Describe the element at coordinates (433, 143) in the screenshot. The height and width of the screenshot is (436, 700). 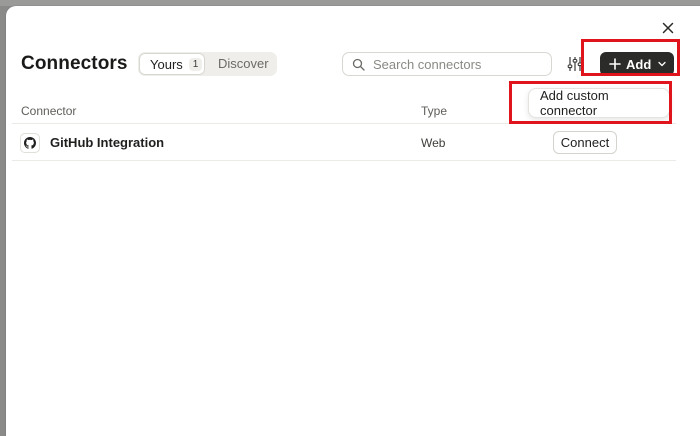
I see `connector-type: Web` at that location.